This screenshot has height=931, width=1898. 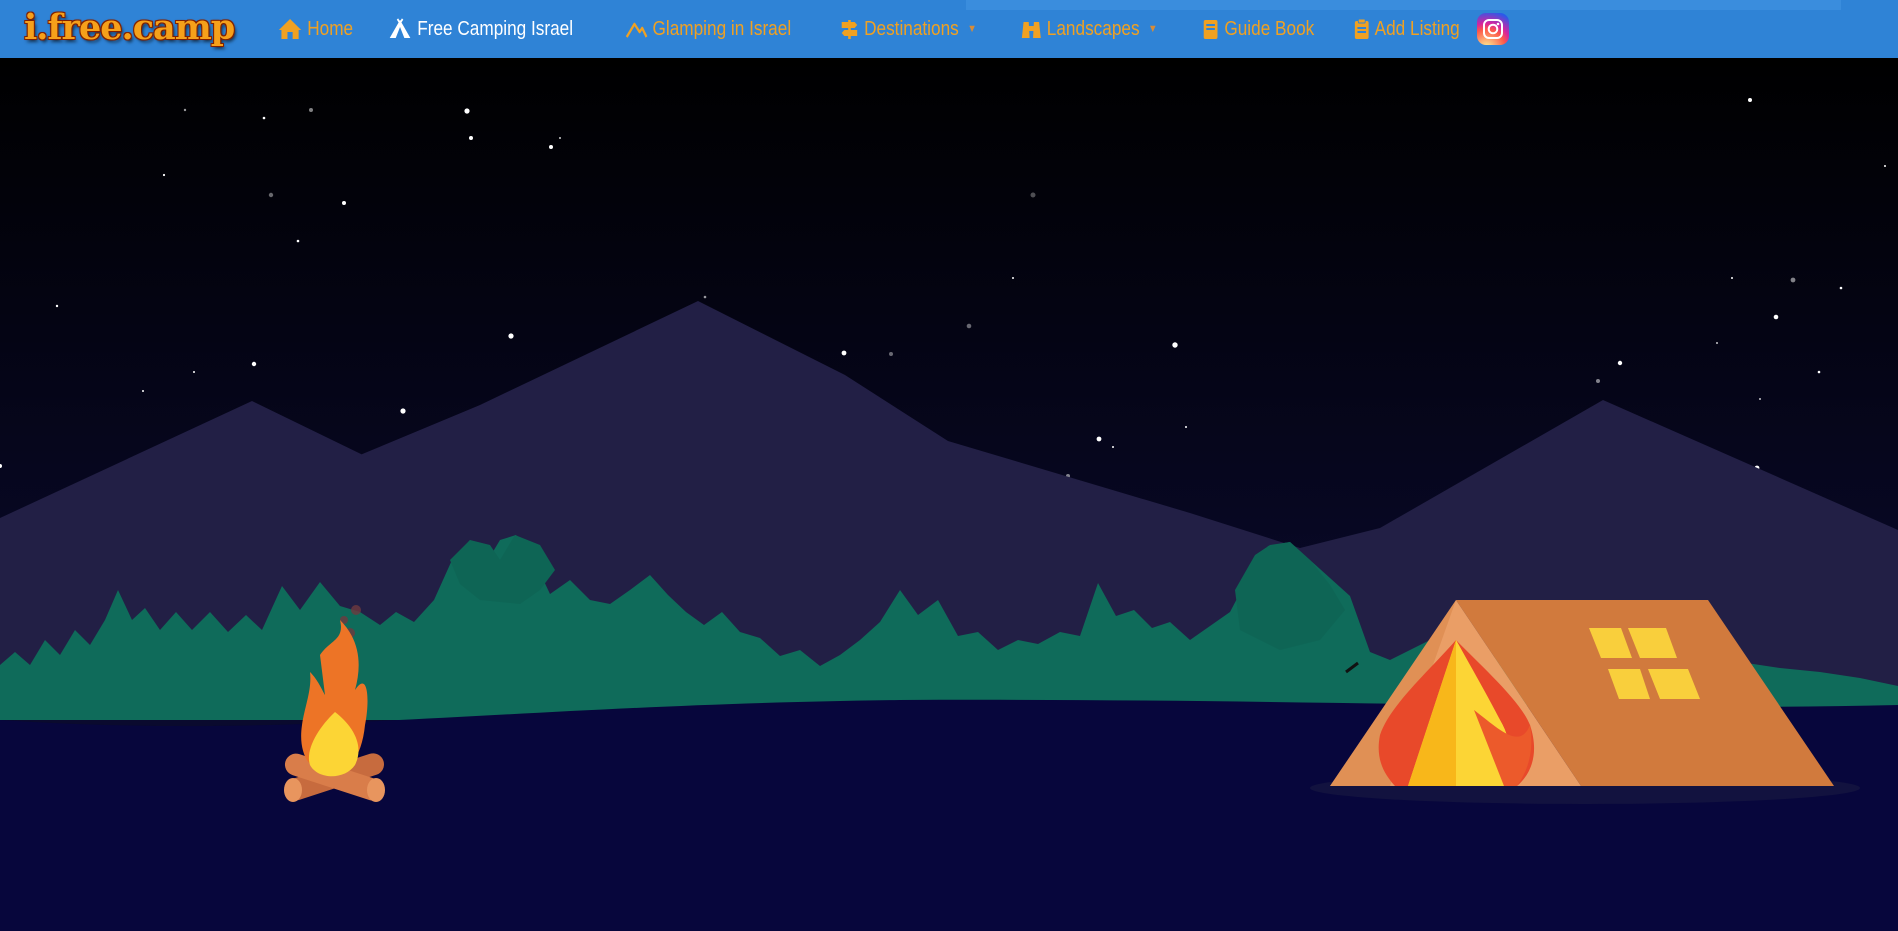 I want to click on nav-free-camping-israel: Free Camping Israel, so click(x=480, y=29).